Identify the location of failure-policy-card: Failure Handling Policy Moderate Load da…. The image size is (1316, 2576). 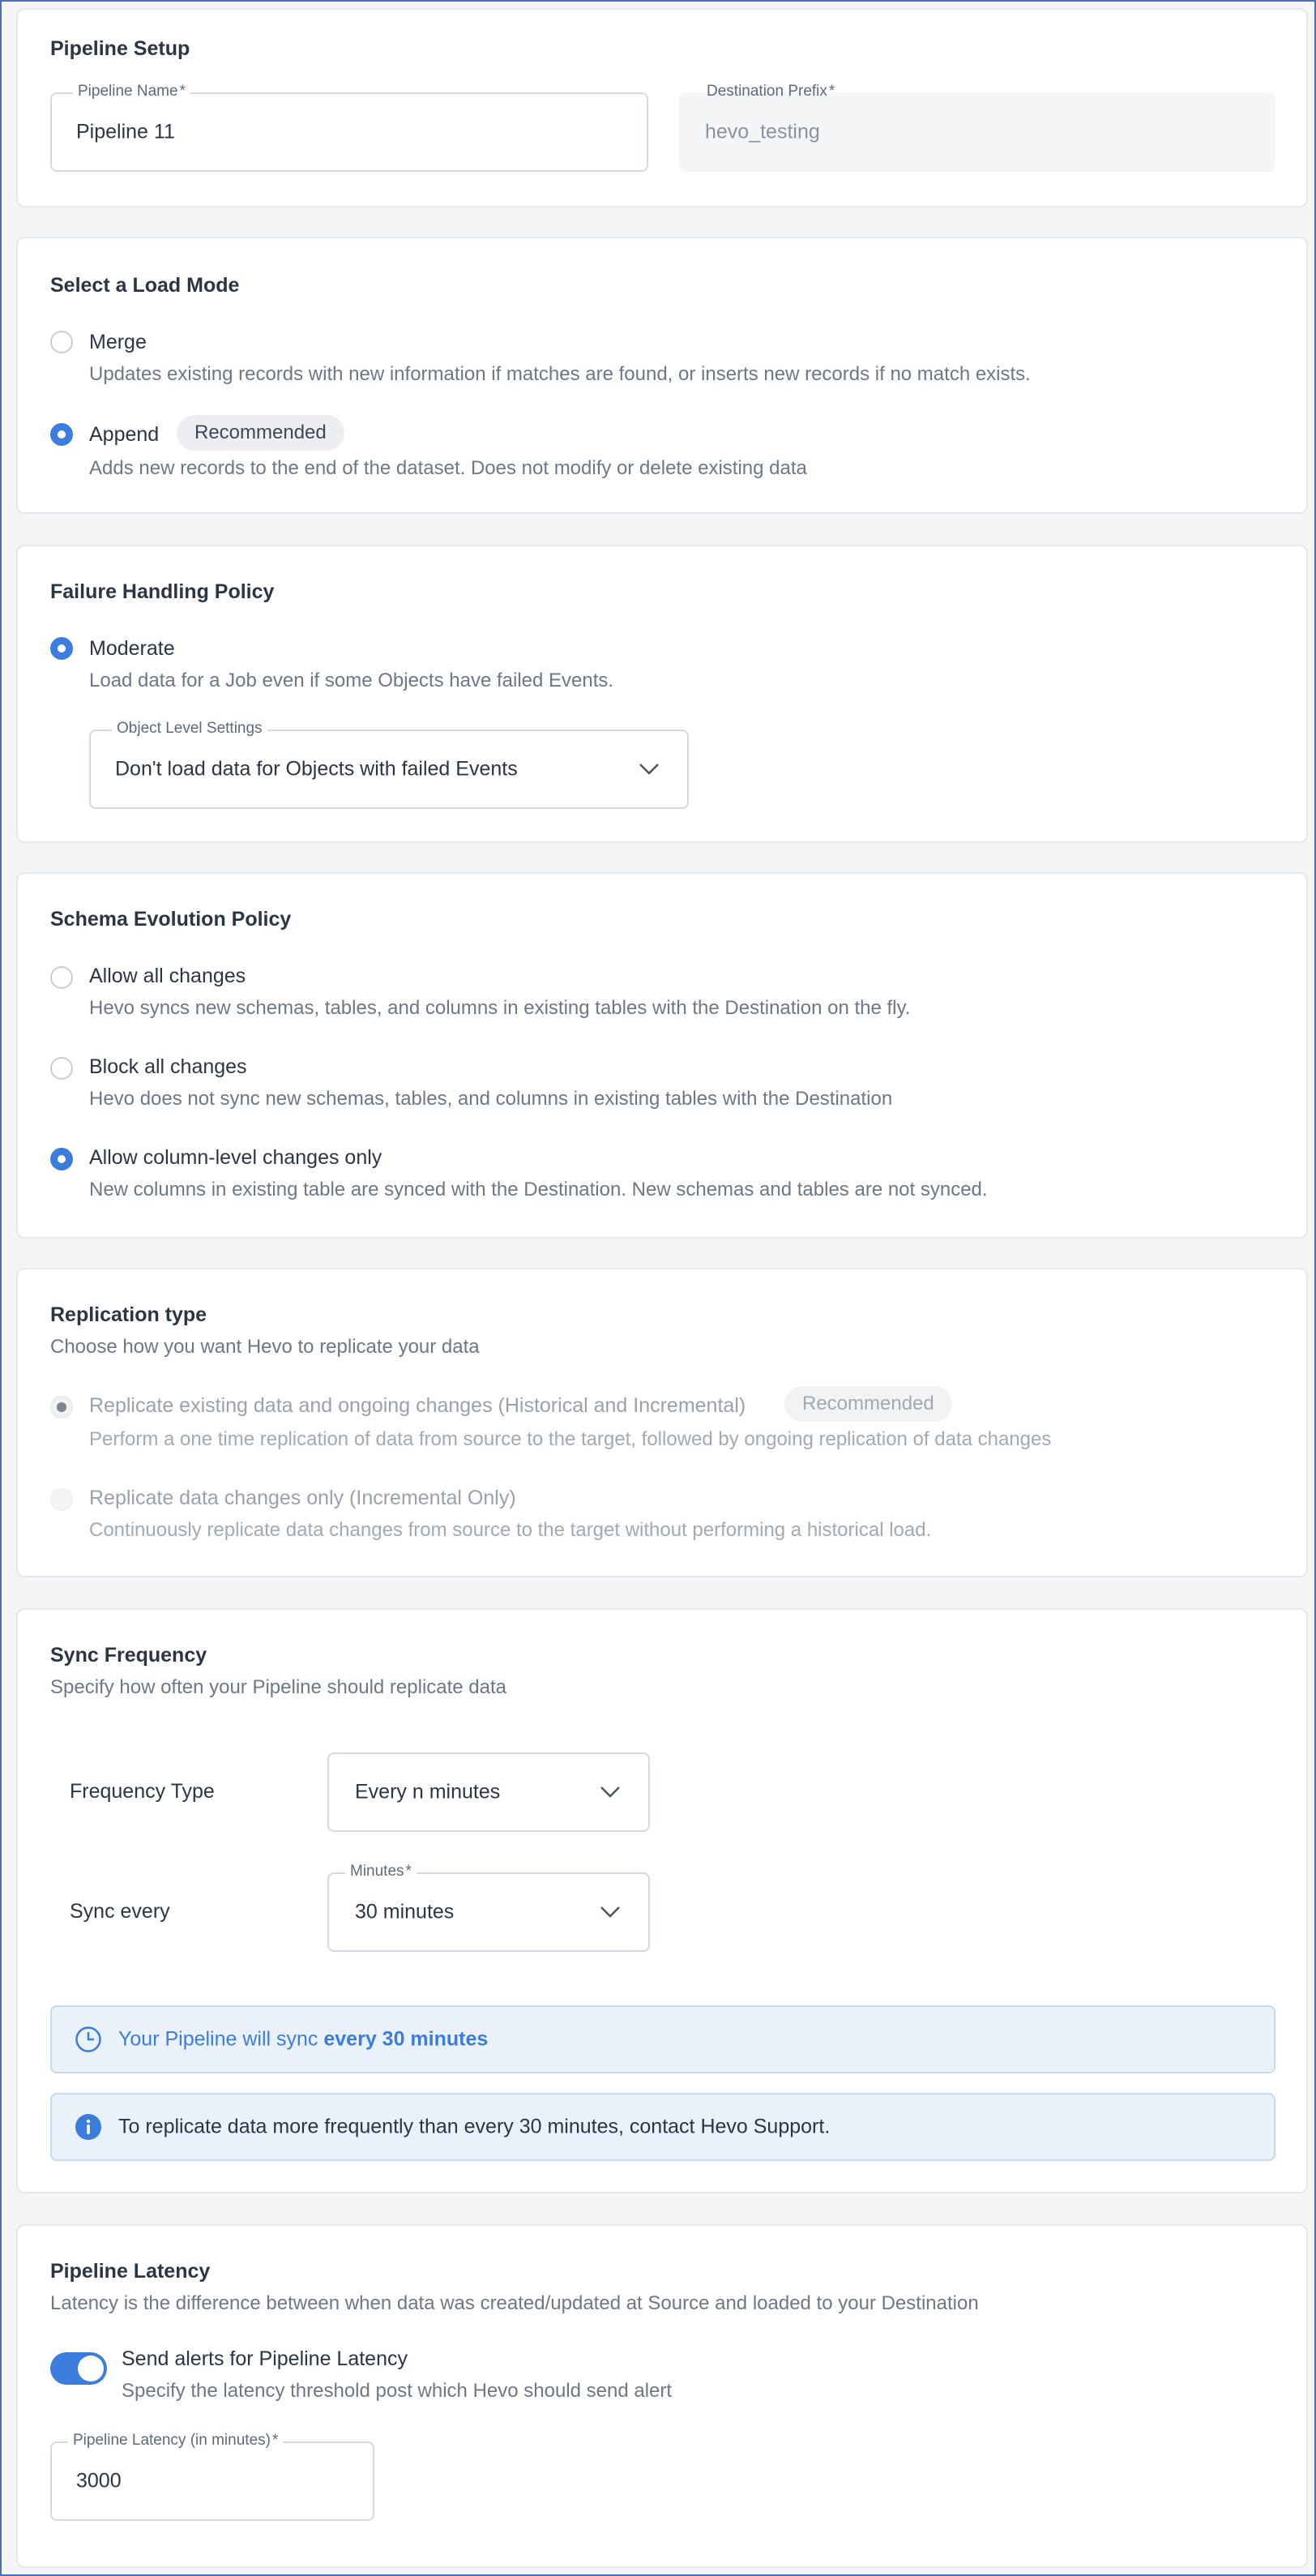
(662, 694).